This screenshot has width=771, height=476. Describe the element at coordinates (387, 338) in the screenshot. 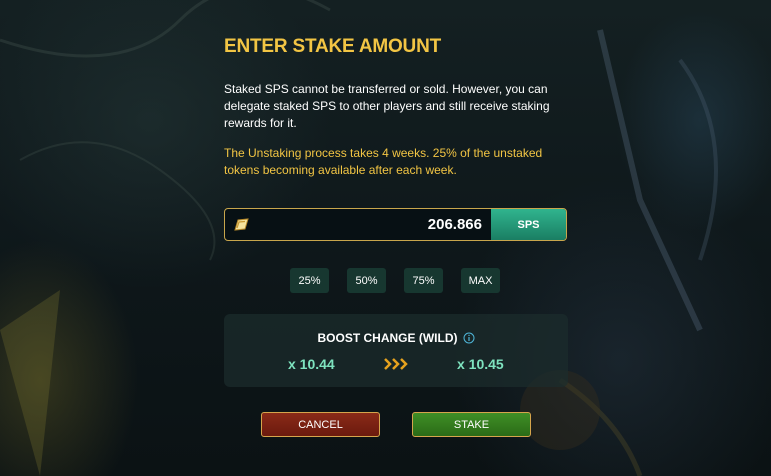

I see `boost-title: BOOST CHANGE (WILD)` at that location.